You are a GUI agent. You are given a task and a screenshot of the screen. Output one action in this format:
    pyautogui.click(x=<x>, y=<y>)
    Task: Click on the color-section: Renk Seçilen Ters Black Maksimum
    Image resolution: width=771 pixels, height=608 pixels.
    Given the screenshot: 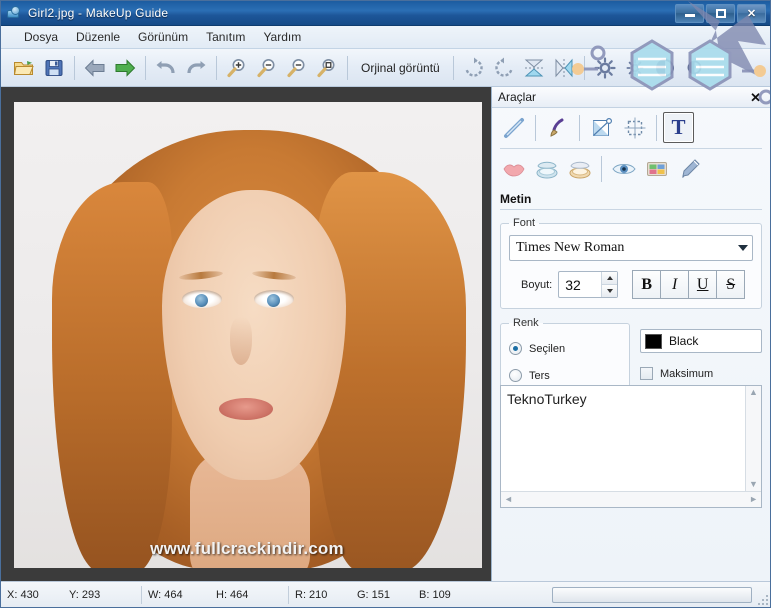 What is the action you would take?
    pyautogui.click(x=631, y=355)
    